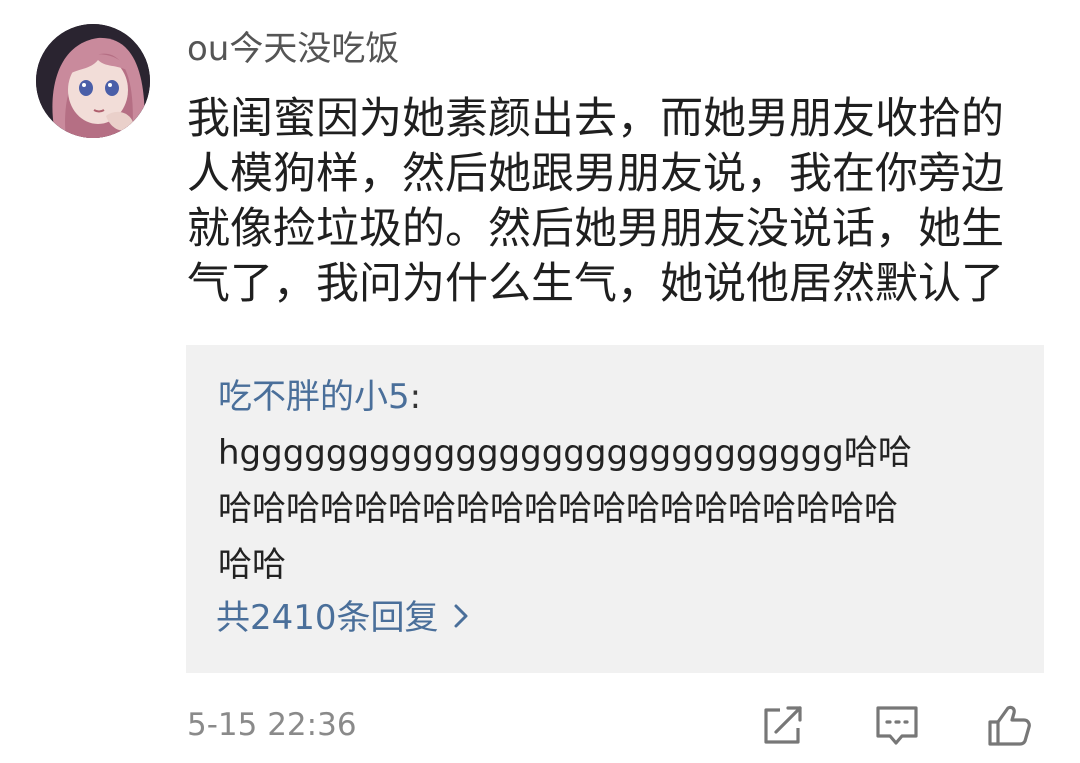 The height and width of the screenshot is (763, 1080). What do you see at coordinates (327, 618) in the screenshot?
I see `reply-count-label: 共2410条回复` at bounding box center [327, 618].